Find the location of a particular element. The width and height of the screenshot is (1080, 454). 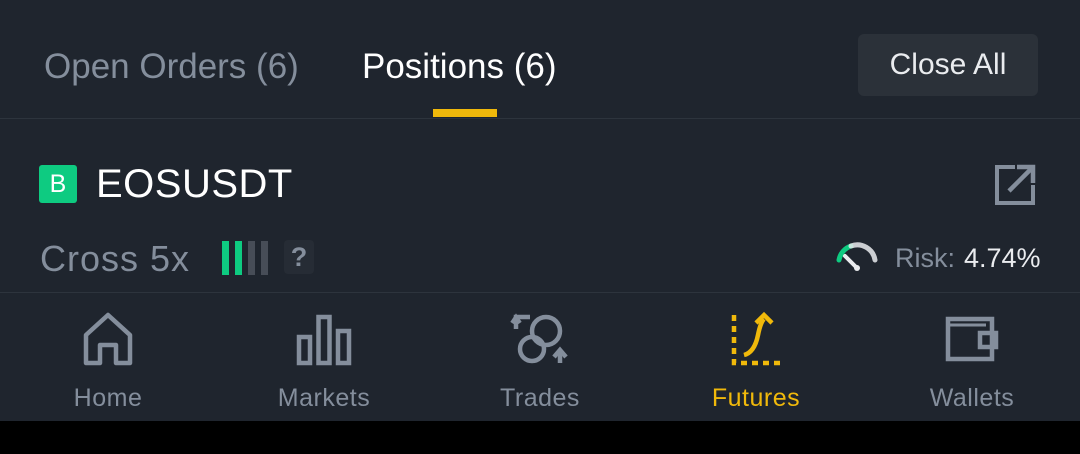

nav-item-wallets: Wallets is located at coordinates (972, 357).